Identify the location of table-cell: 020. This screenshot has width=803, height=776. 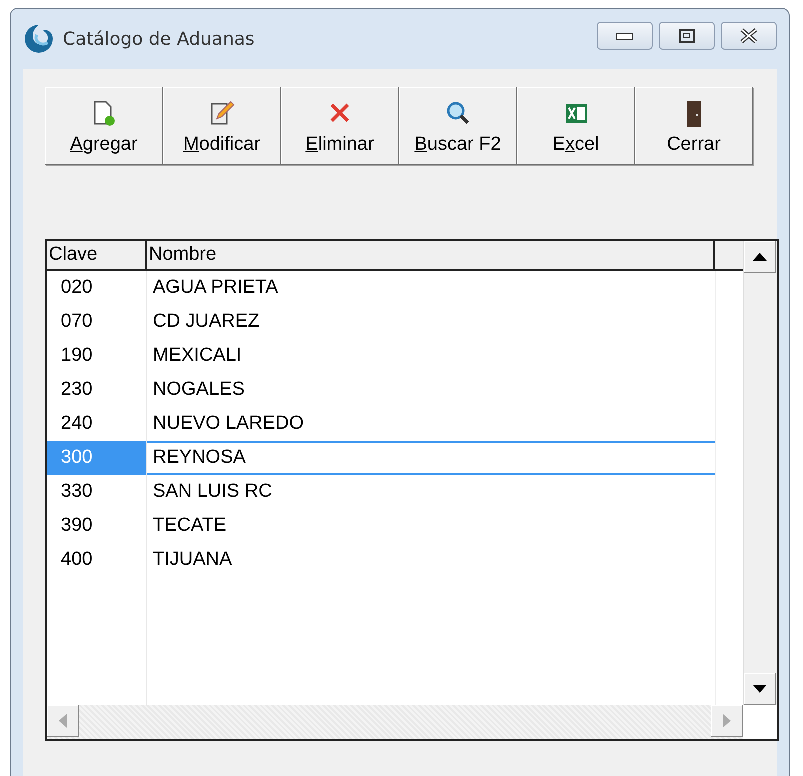
(97, 288).